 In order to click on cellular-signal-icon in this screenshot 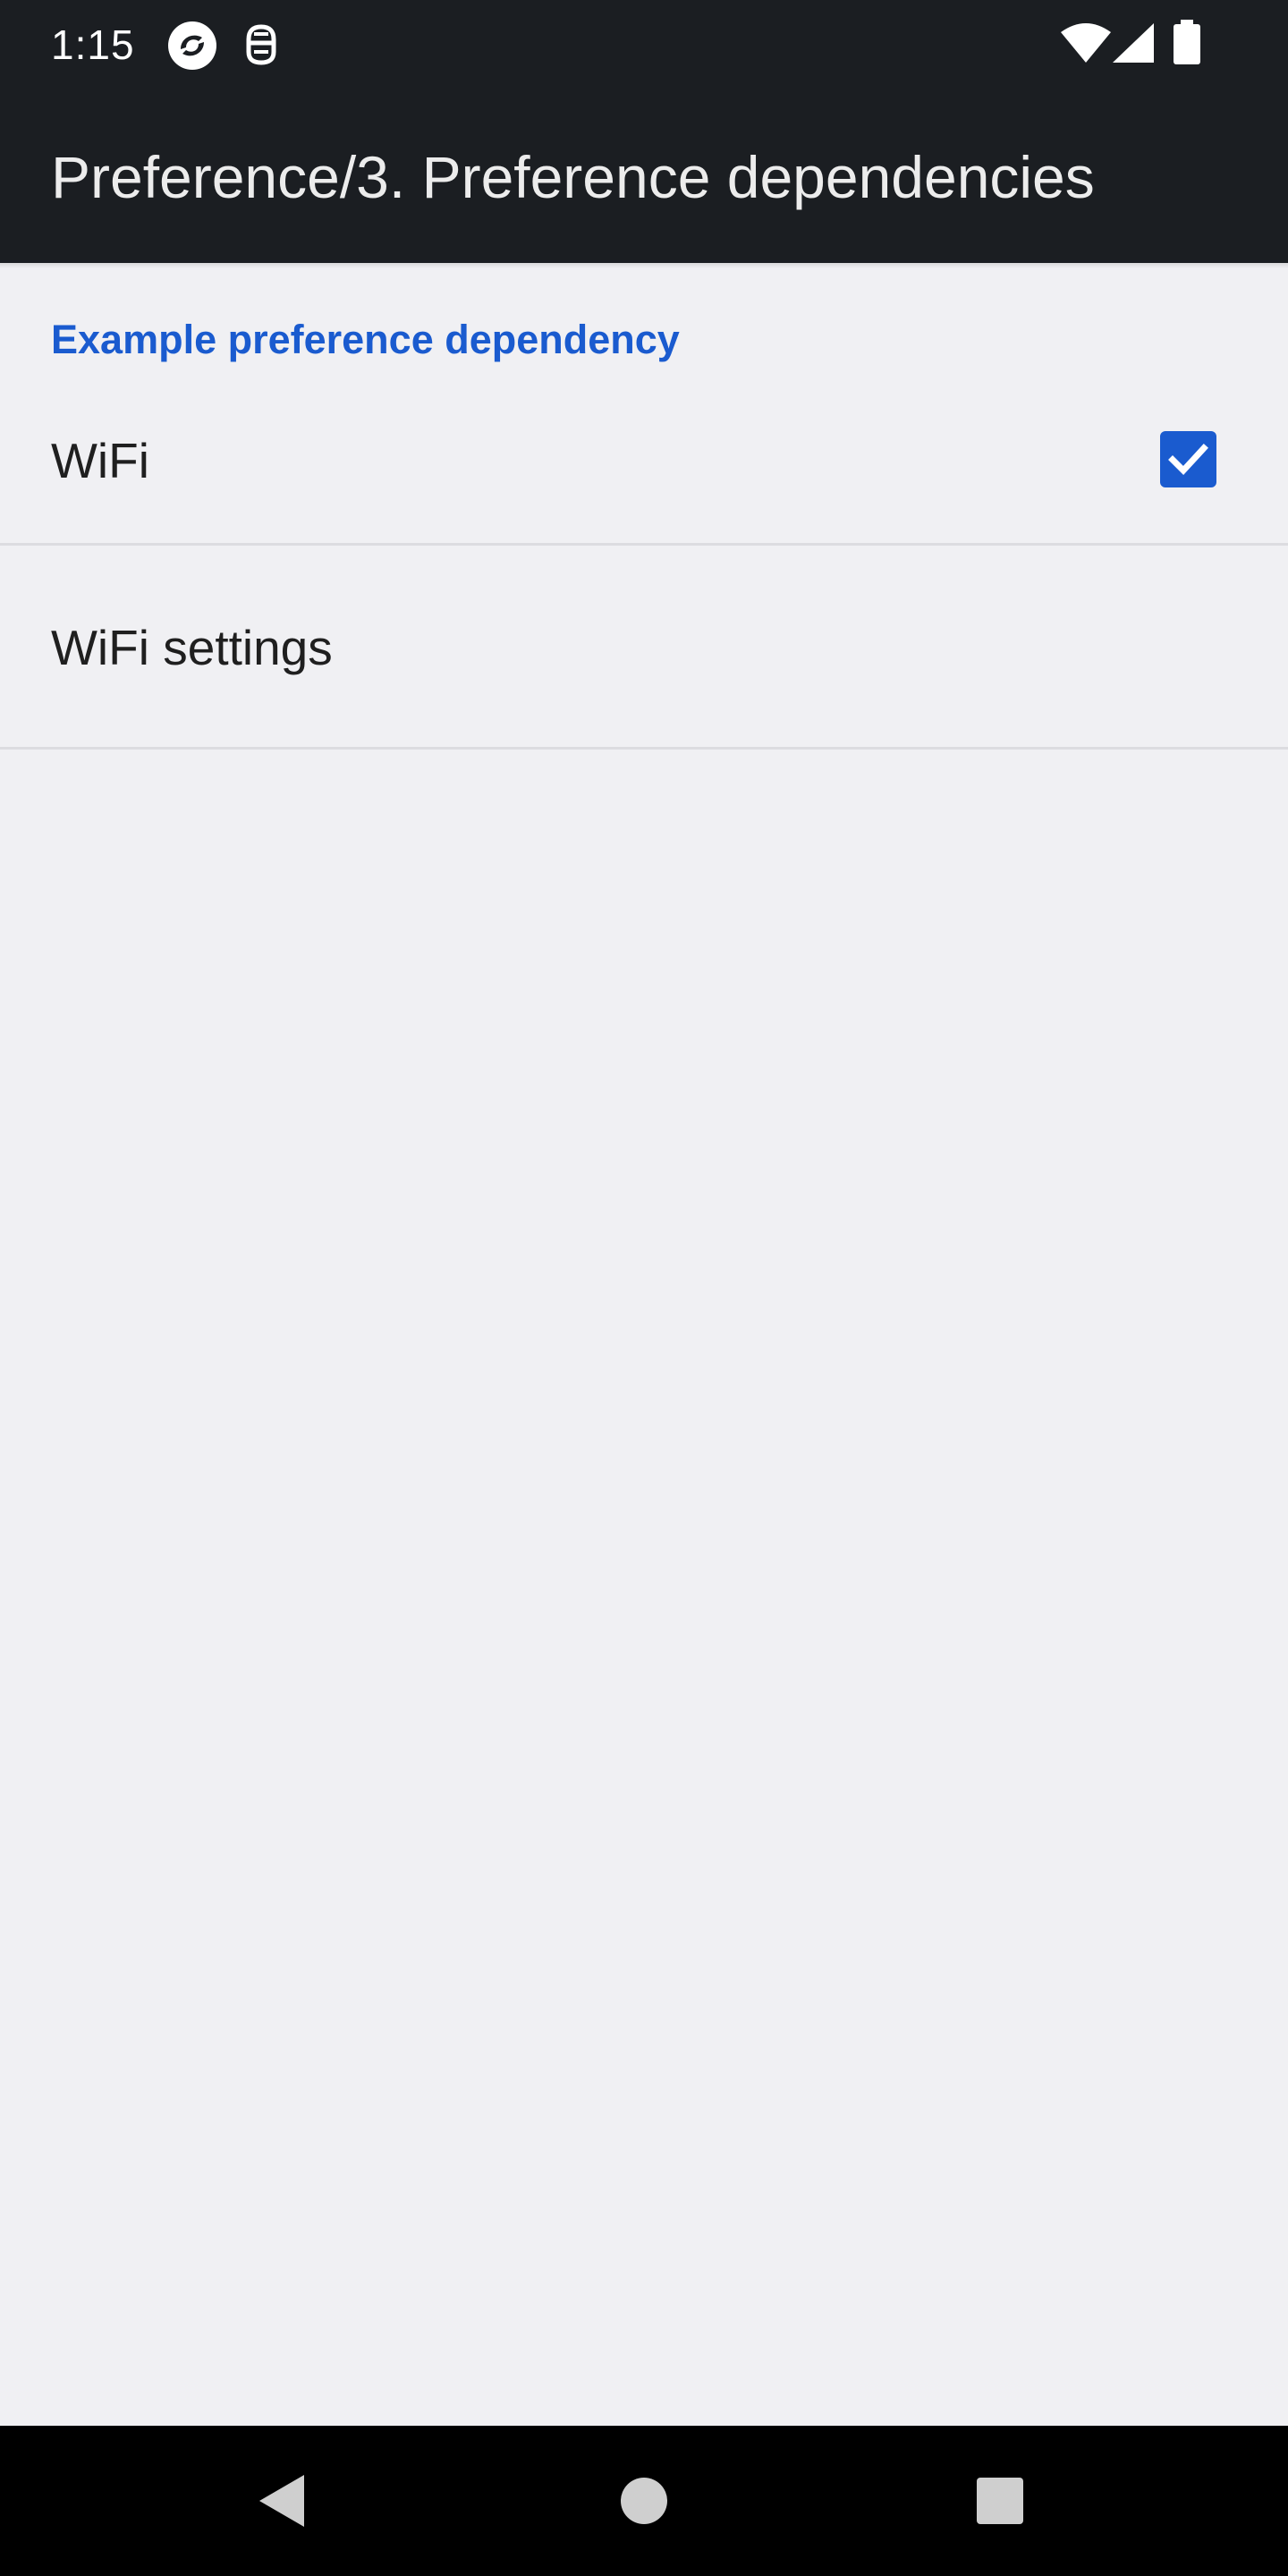, I will do `click(1133, 45)`.